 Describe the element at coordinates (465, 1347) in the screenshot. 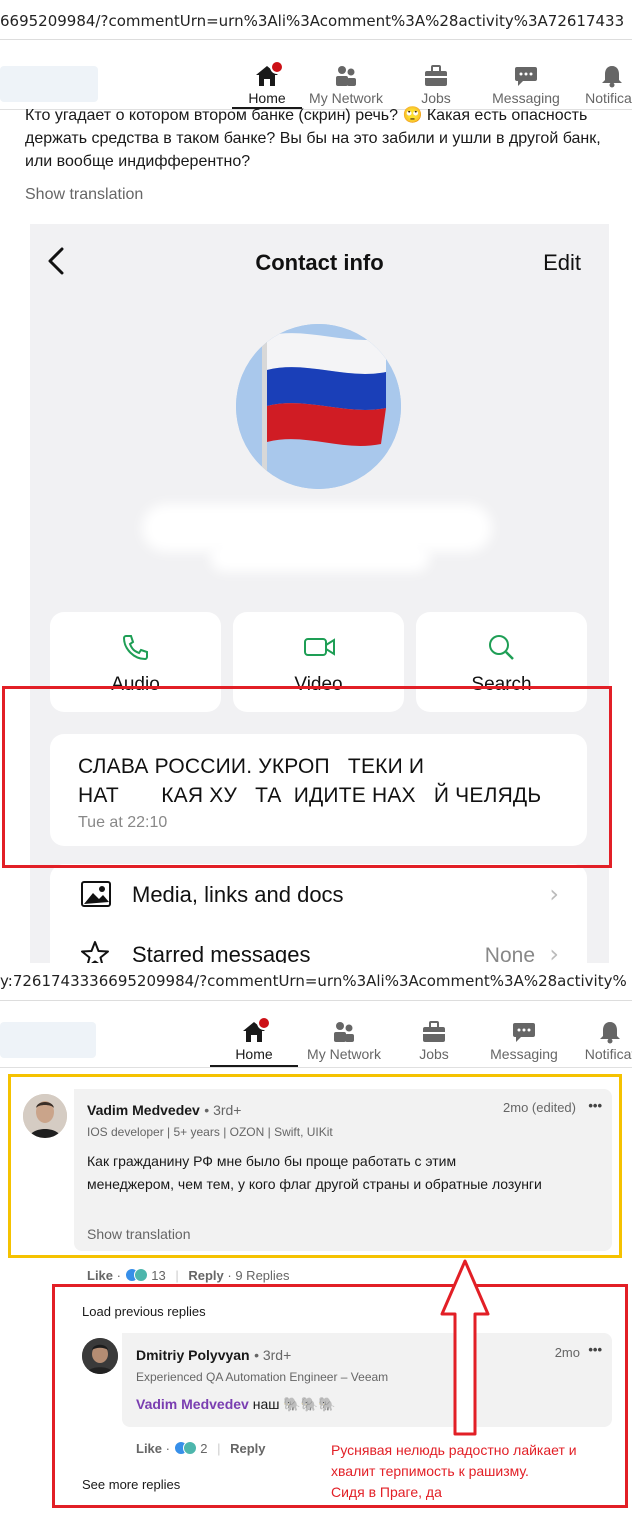

I see `up-arrow-icon` at that location.